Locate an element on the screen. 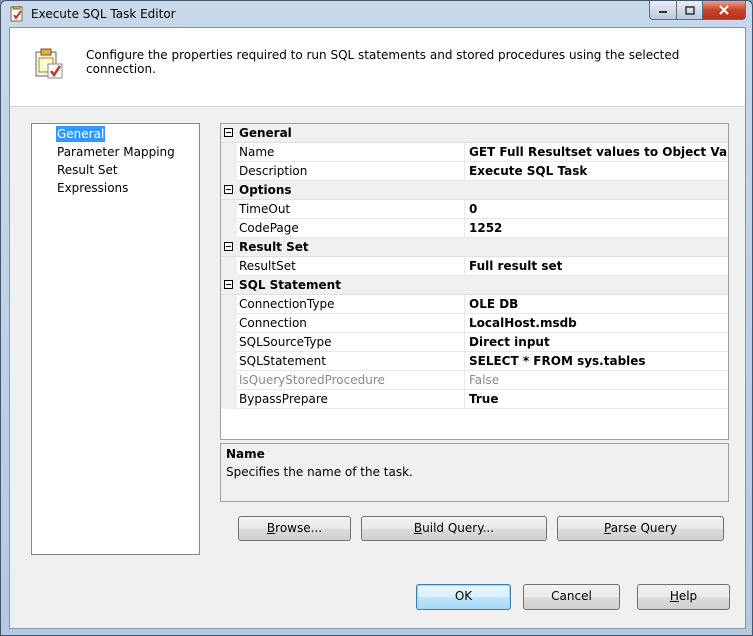 This screenshot has height=636, width=753. property-name: SQLStatement is located at coordinates (282, 361).